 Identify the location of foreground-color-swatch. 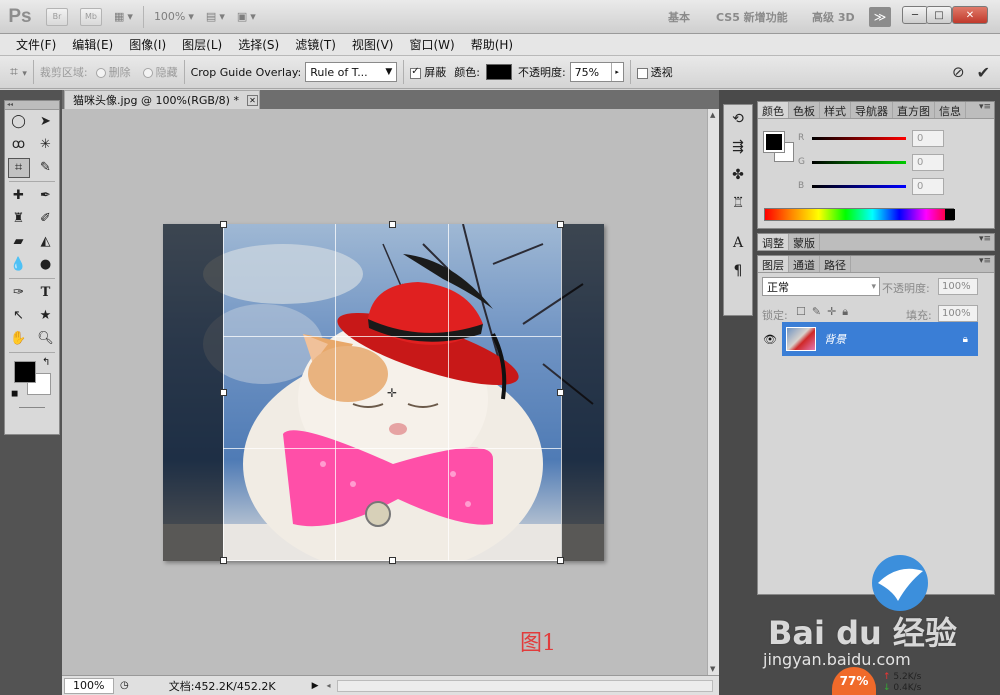
(25, 372).